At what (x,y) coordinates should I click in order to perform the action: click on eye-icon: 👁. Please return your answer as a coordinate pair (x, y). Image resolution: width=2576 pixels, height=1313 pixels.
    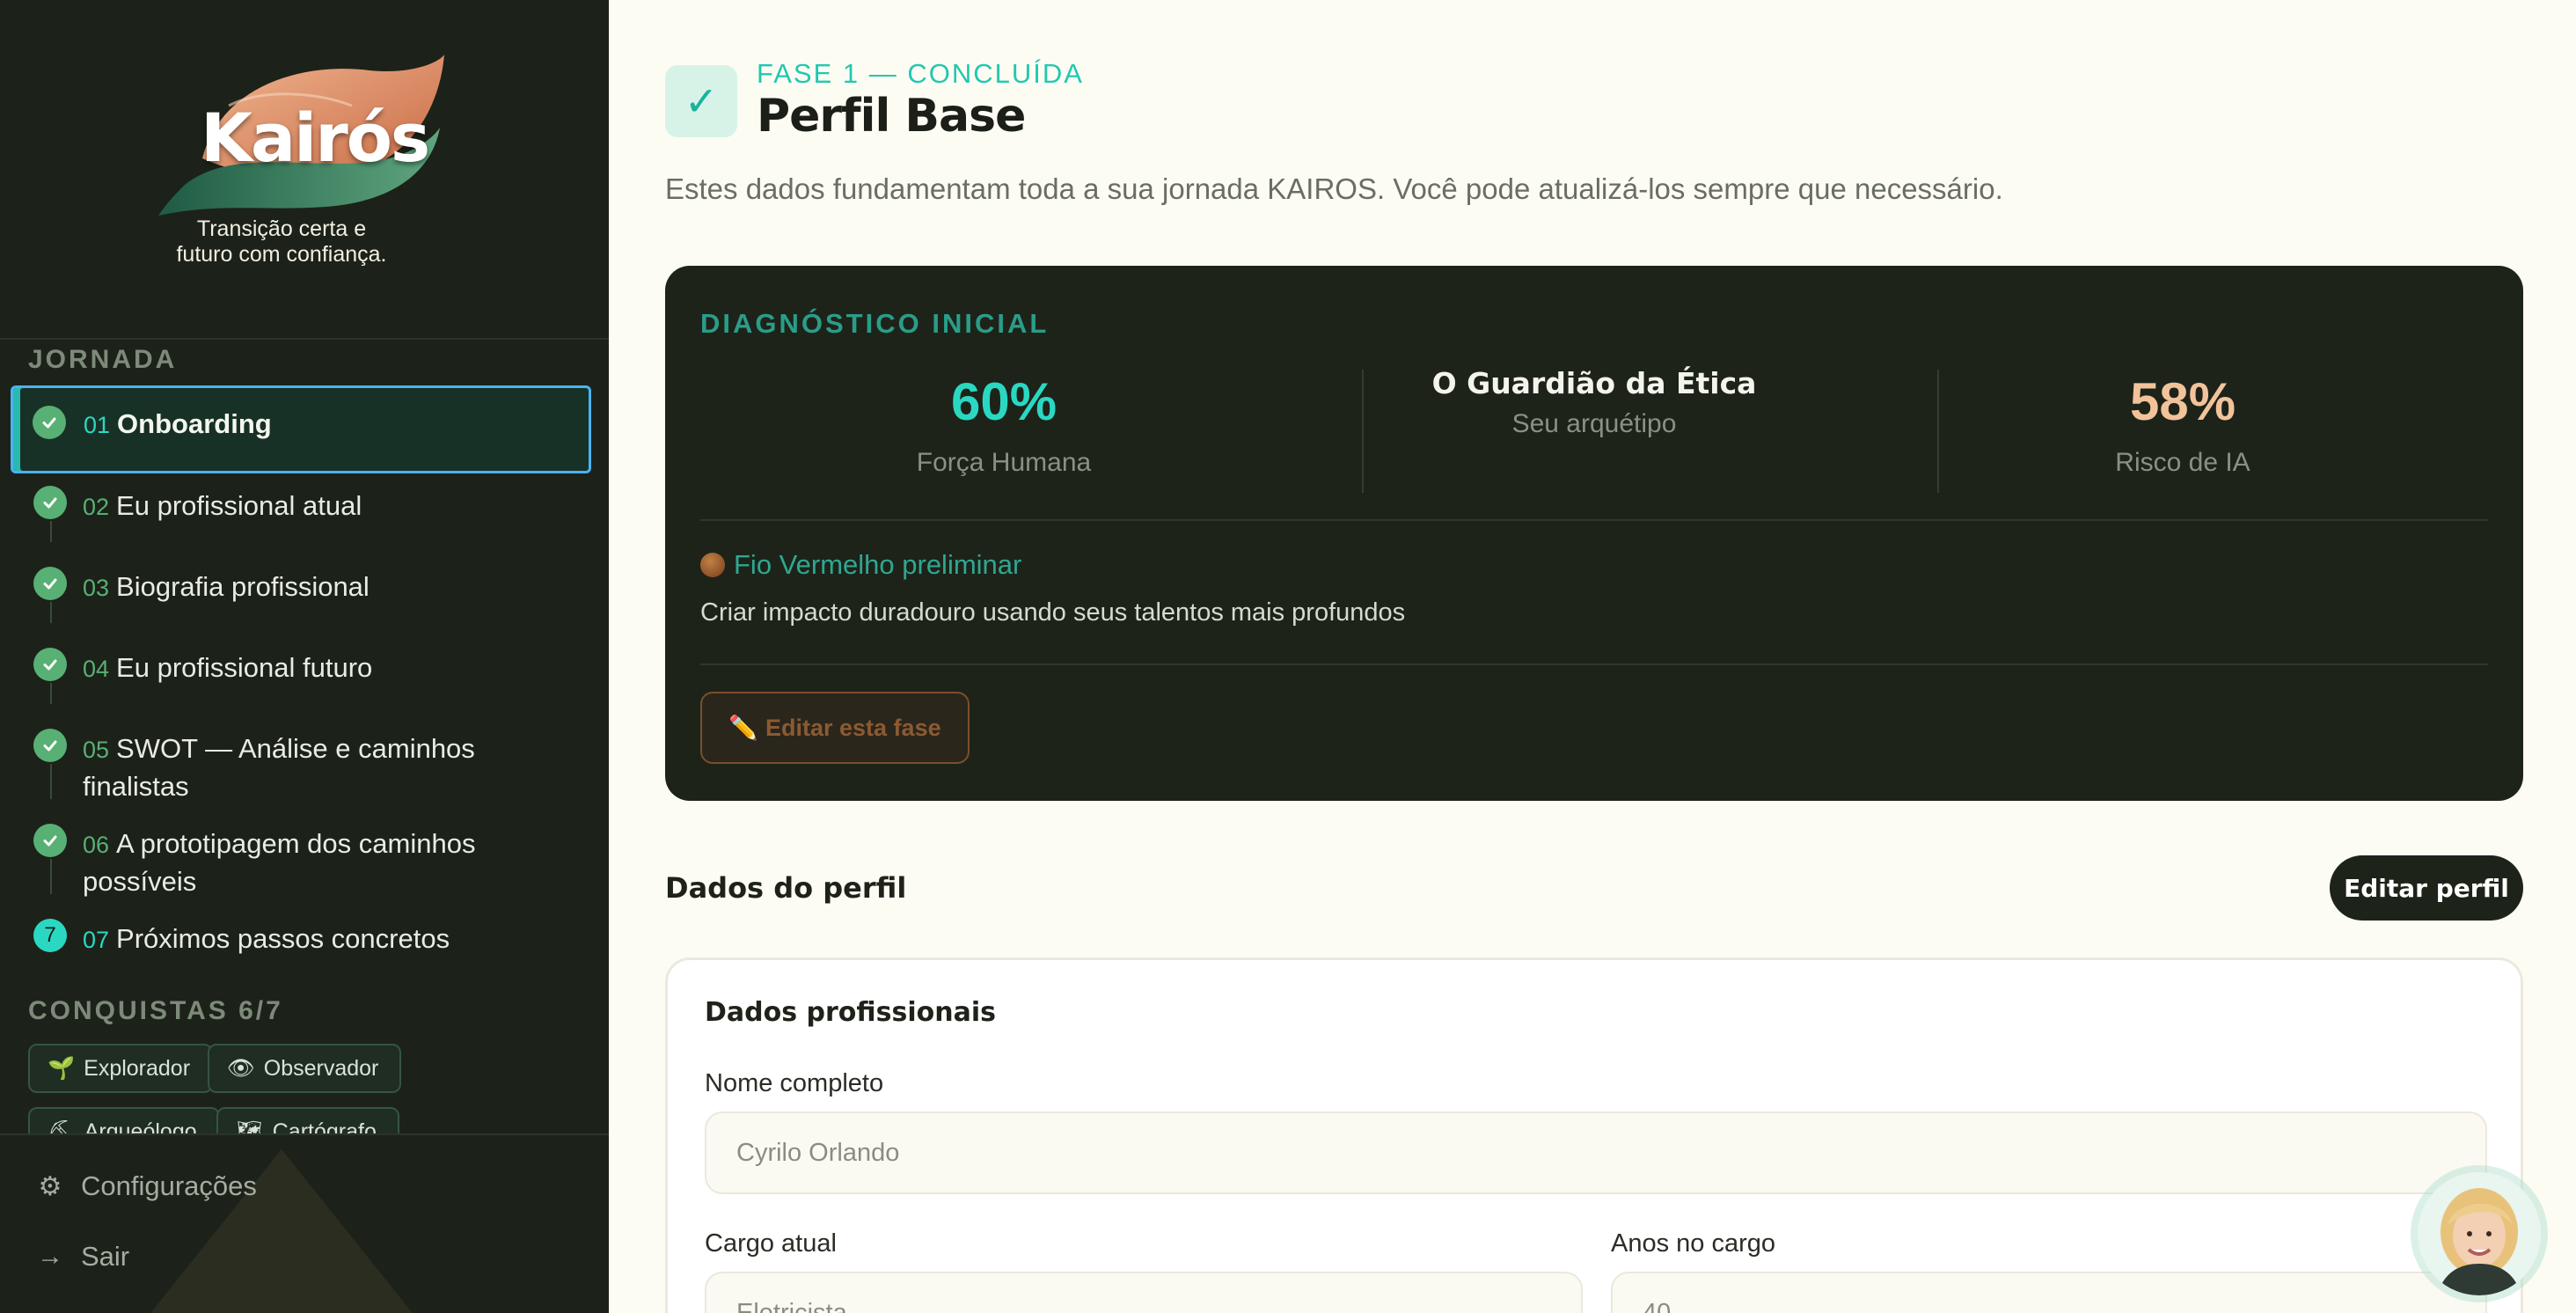
    Looking at the image, I should click on (241, 1068).